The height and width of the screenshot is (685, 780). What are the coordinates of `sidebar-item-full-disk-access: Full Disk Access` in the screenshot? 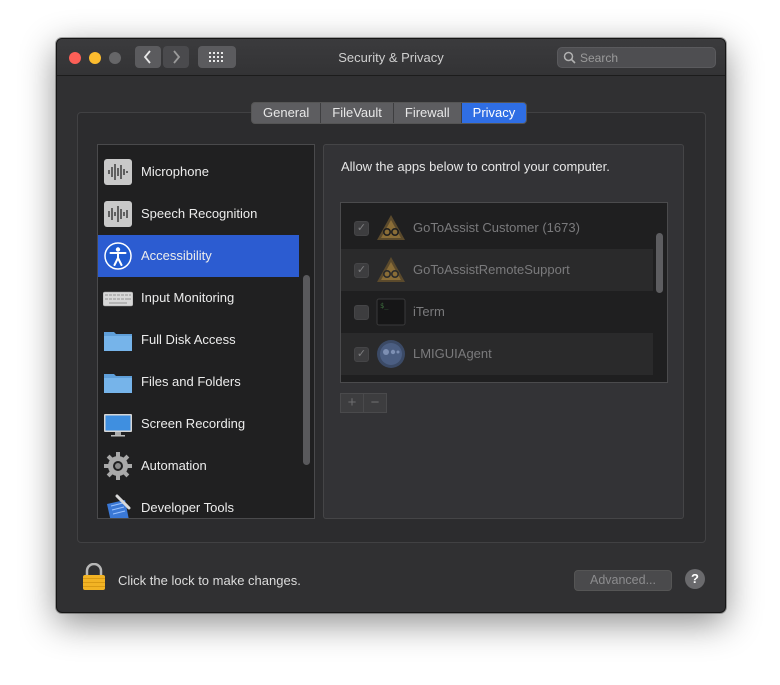 It's located at (198, 340).